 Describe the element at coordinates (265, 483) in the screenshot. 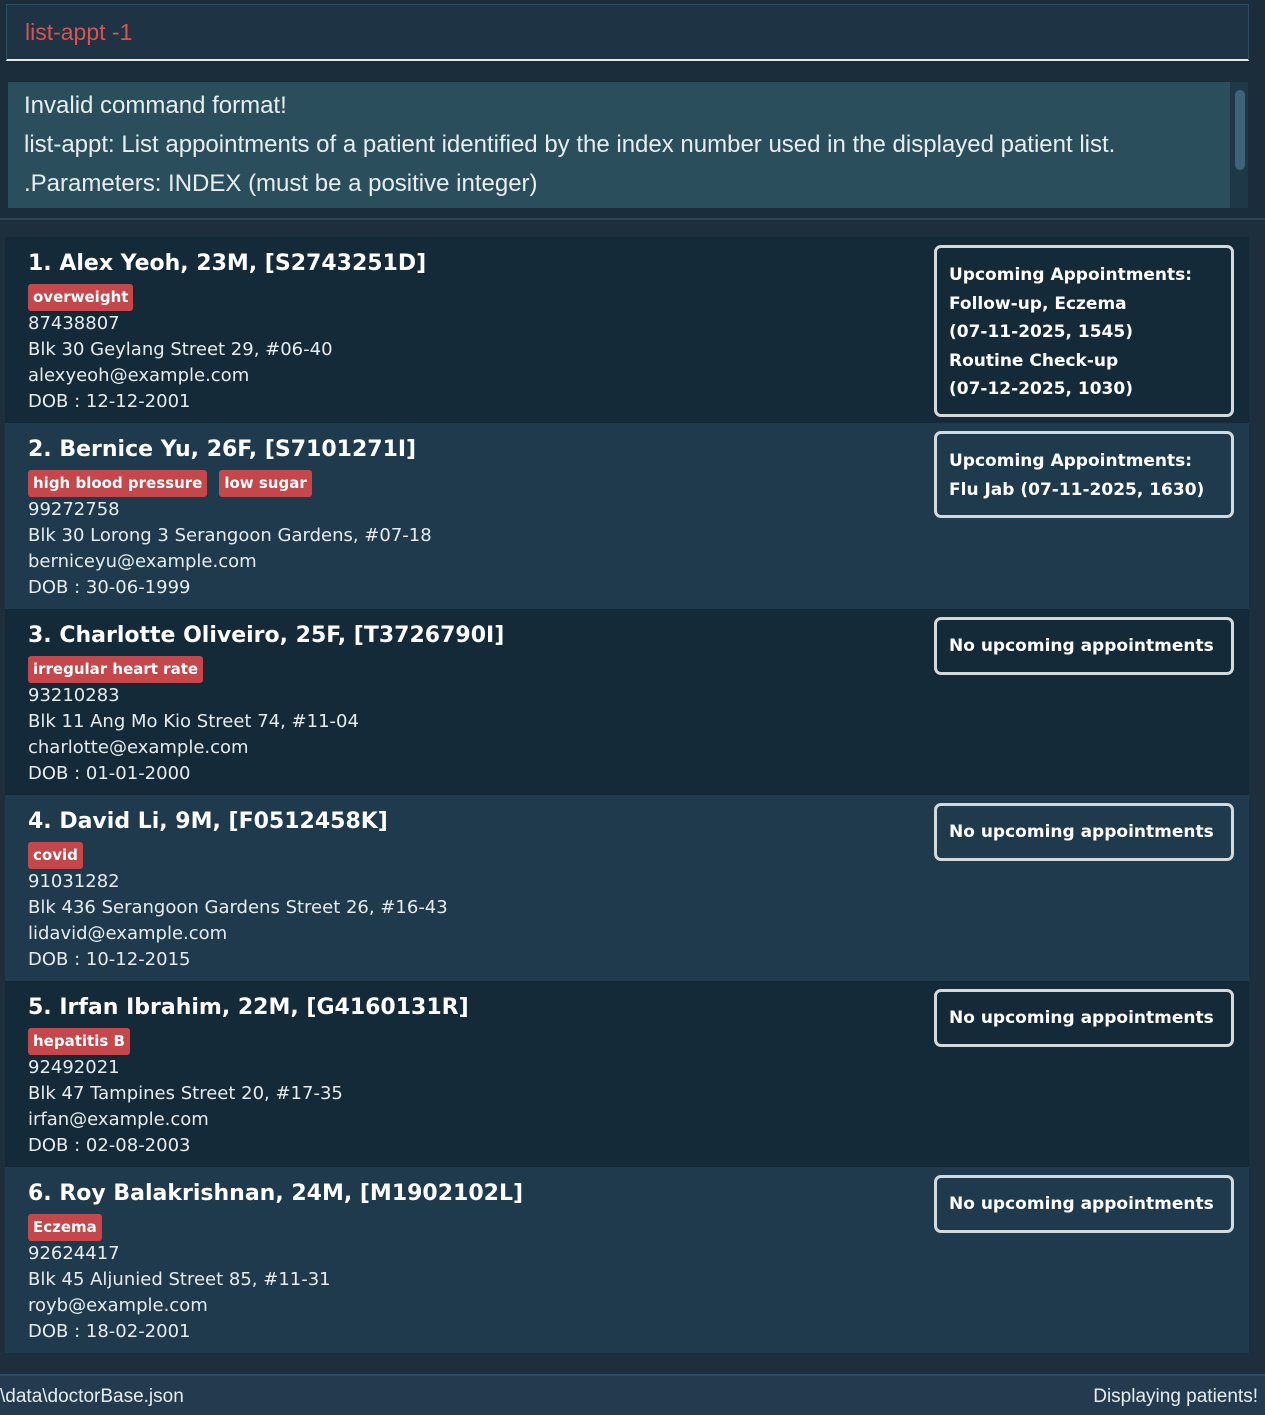

I see `tag: low sugar` at that location.